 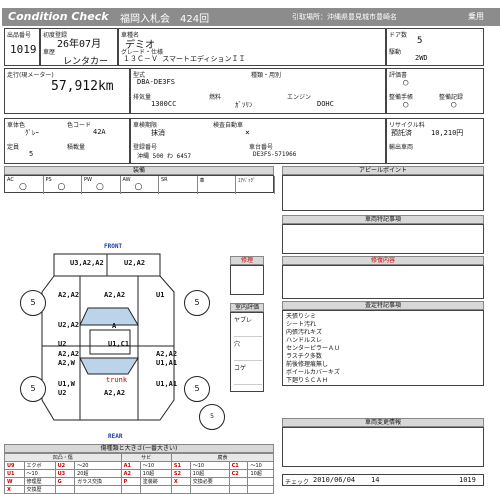 What do you see at coordinates (307, 380) in the screenshot?
I see `inspector-note: 下廻りＳＣＡＨ` at bounding box center [307, 380].